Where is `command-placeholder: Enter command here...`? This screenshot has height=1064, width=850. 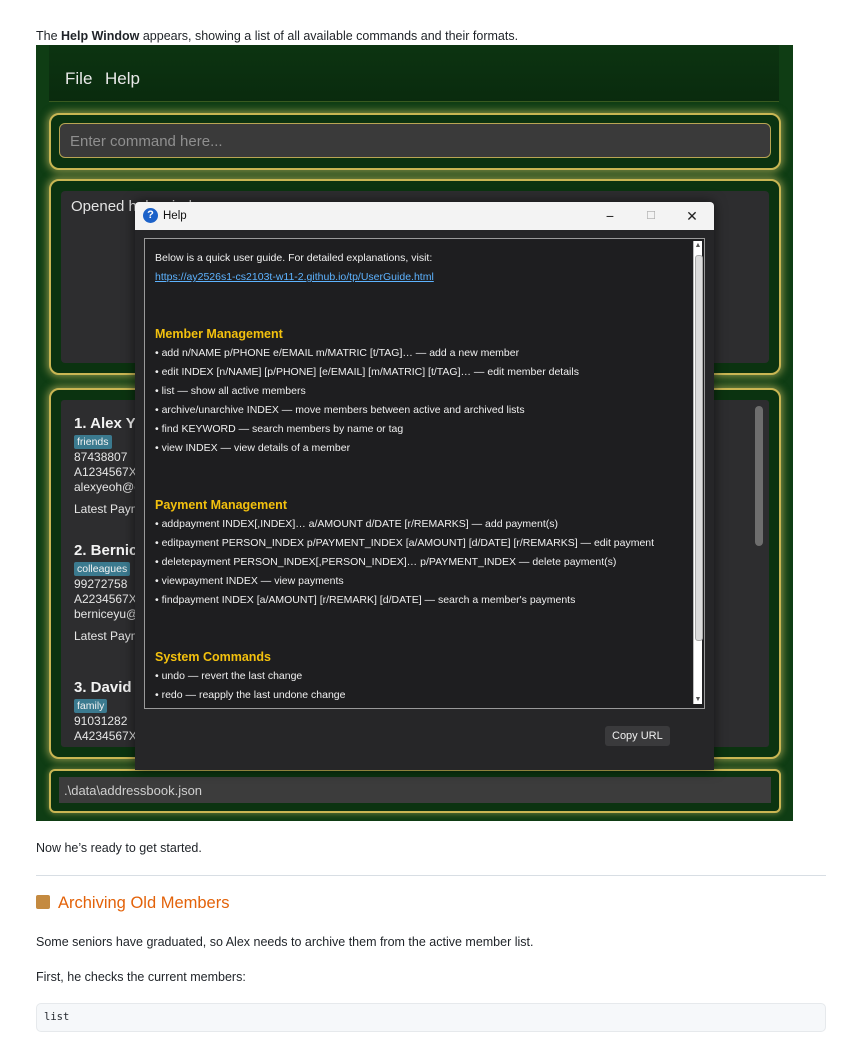 command-placeholder: Enter command here... is located at coordinates (146, 141).